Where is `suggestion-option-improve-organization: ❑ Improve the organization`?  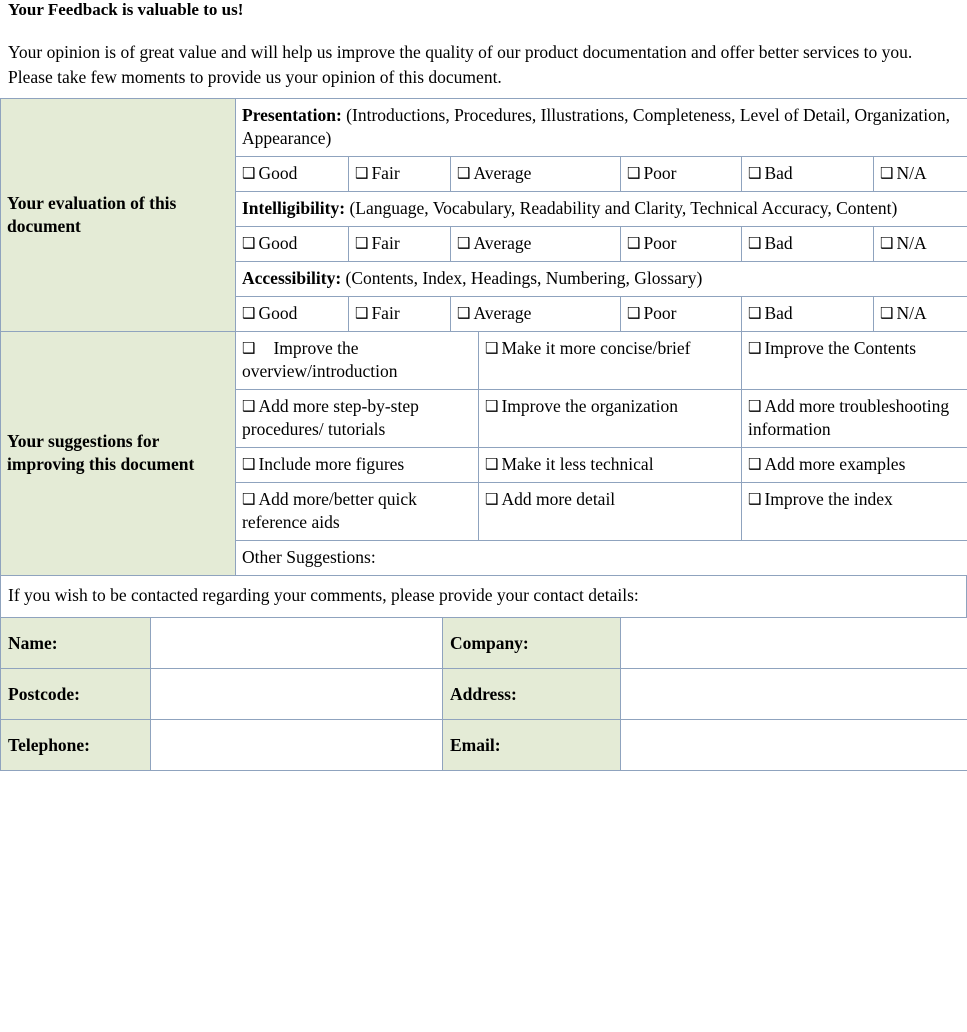 suggestion-option-improve-organization: ❑ Improve the organization is located at coordinates (610, 418).